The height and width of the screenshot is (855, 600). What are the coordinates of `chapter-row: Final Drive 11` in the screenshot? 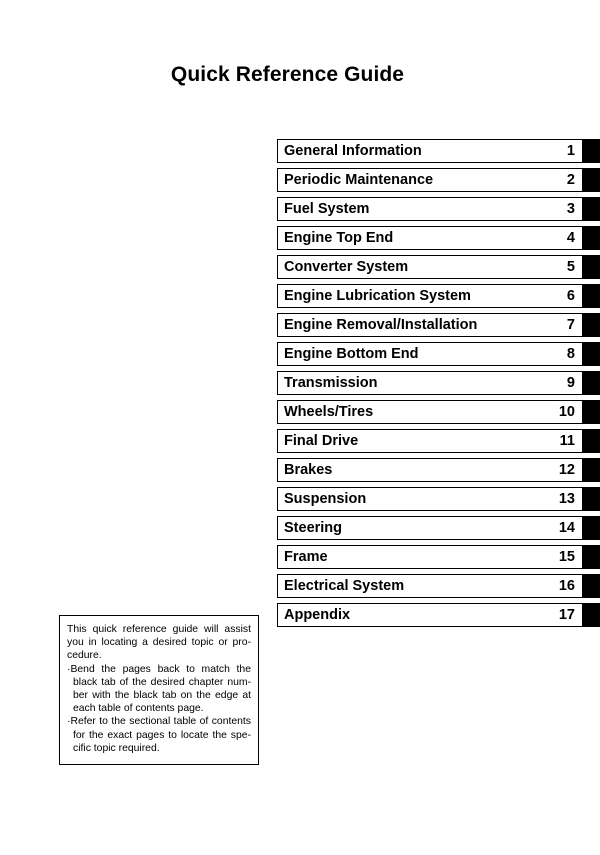 It's located at (438, 441).